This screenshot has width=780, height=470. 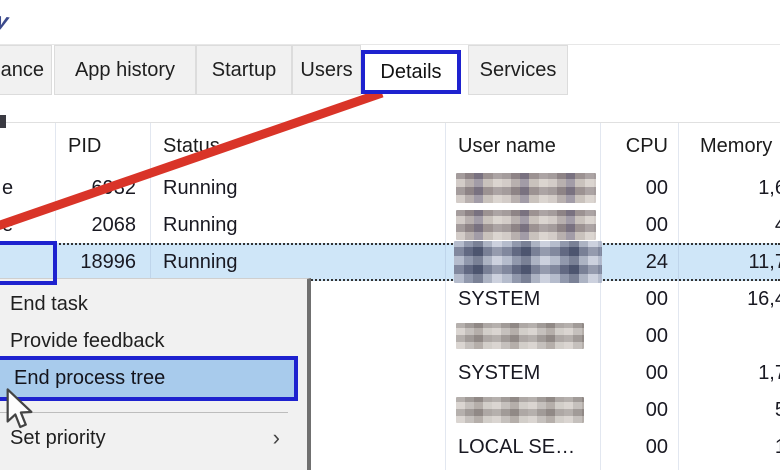 What do you see at coordinates (84, 146) in the screenshot?
I see `column-header-pid: PID` at bounding box center [84, 146].